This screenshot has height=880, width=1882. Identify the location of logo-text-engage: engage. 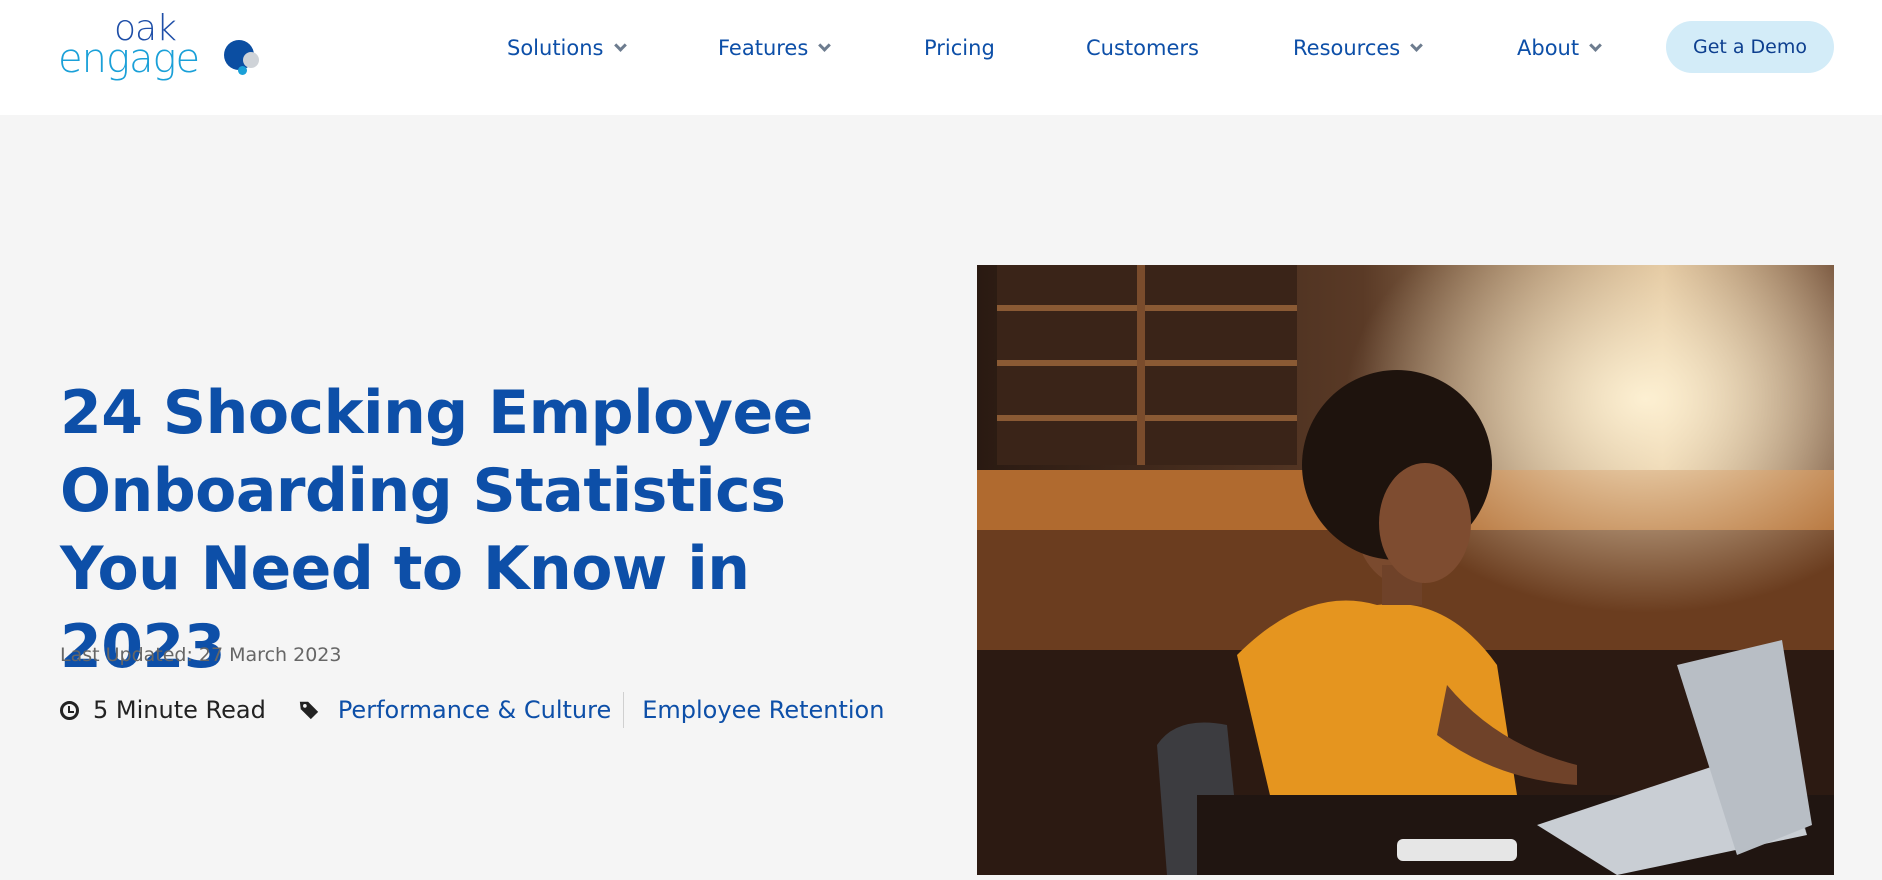
(129, 59).